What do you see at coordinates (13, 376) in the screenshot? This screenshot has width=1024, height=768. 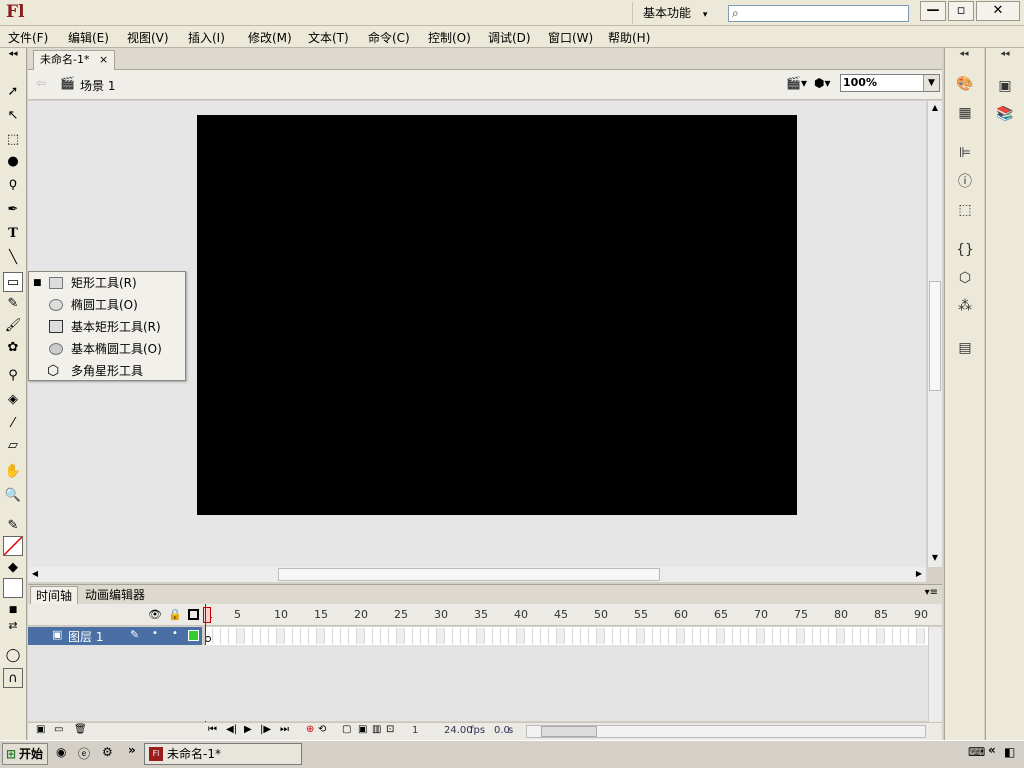 I see `bone-tool-icon: ⚲` at bounding box center [13, 376].